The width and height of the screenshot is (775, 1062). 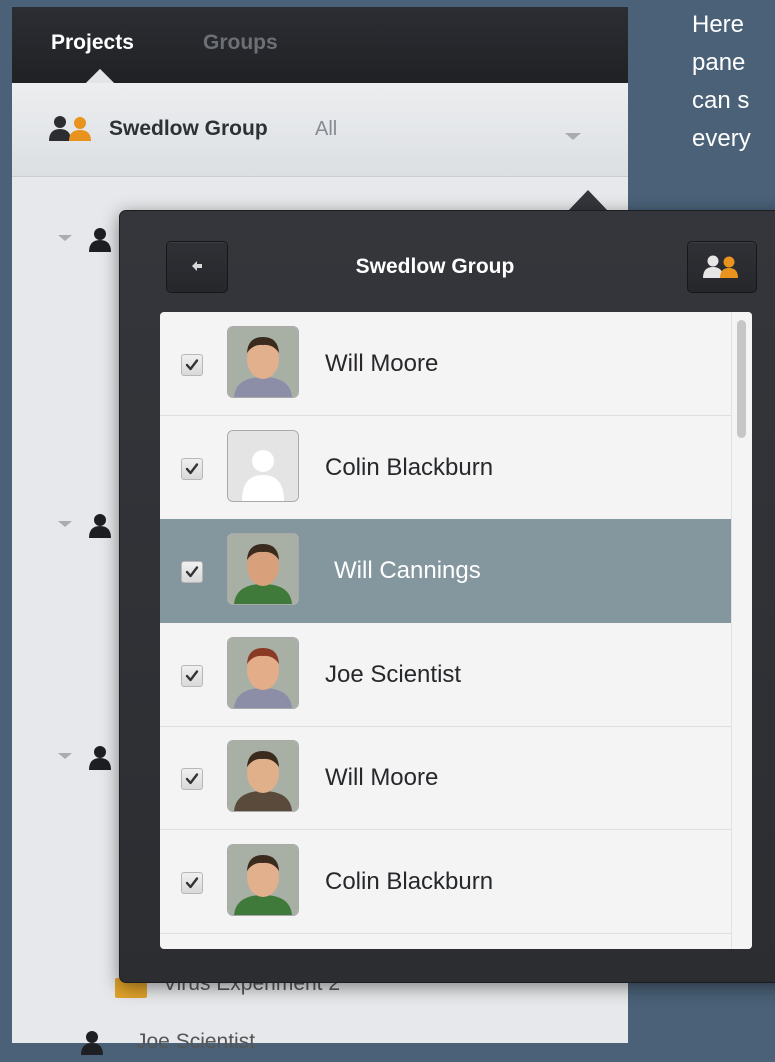 What do you see at coordinates (92, 43) in the screenshot?
I see `tab-projects: Projects` at bounding box center [92, 43].